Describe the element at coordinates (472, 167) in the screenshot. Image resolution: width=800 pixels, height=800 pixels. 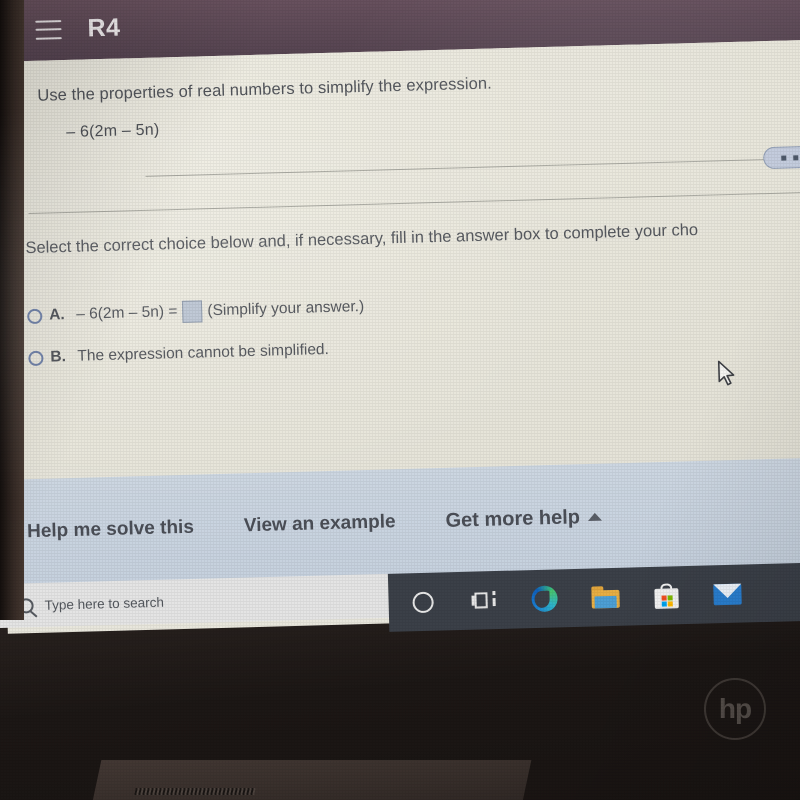
I see `divider-upper` at that location.